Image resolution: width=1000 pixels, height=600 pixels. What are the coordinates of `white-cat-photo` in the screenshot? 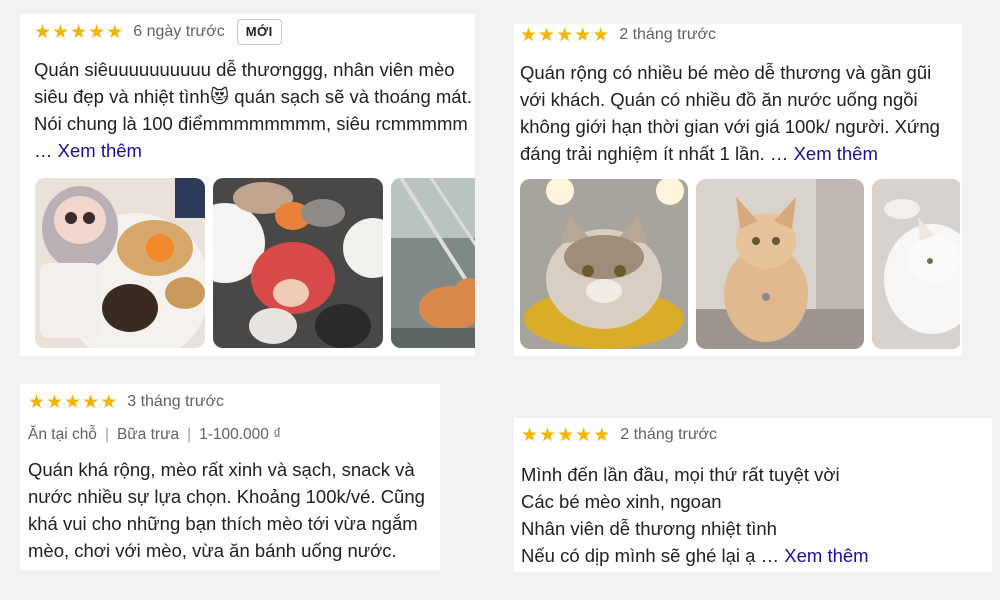 It's located at (916, 264).